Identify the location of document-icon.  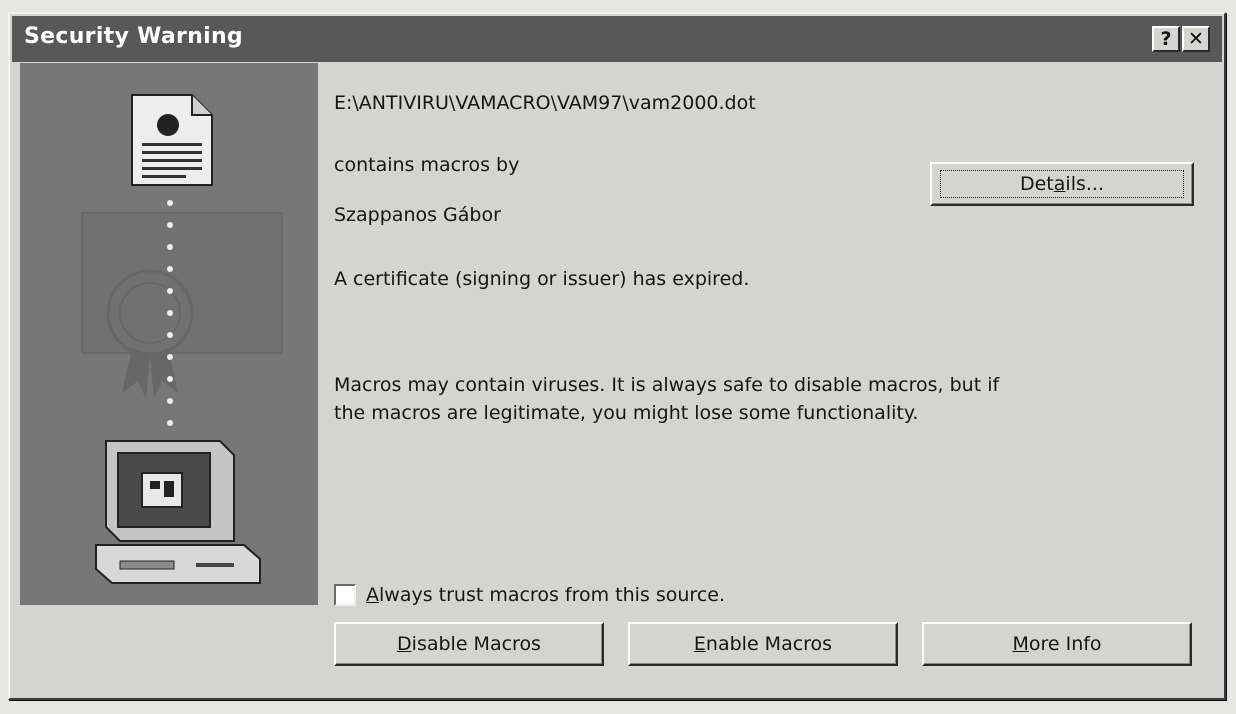
(172, 140).